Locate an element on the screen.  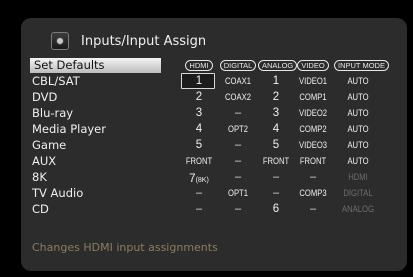
table-row: AUX FRONT – FRONT FRONT AUTO is located at coordinates (214, 161).